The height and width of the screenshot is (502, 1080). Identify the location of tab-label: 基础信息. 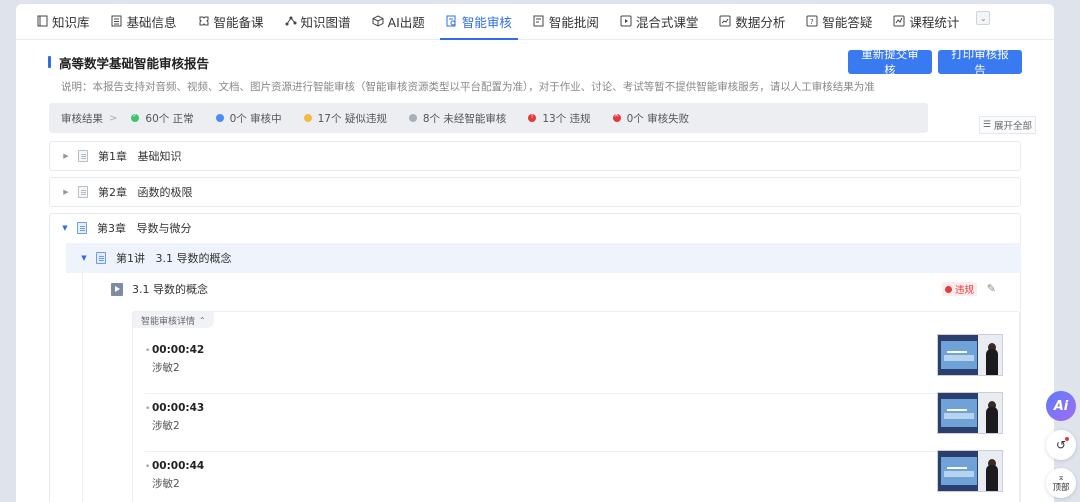
(151, 22).